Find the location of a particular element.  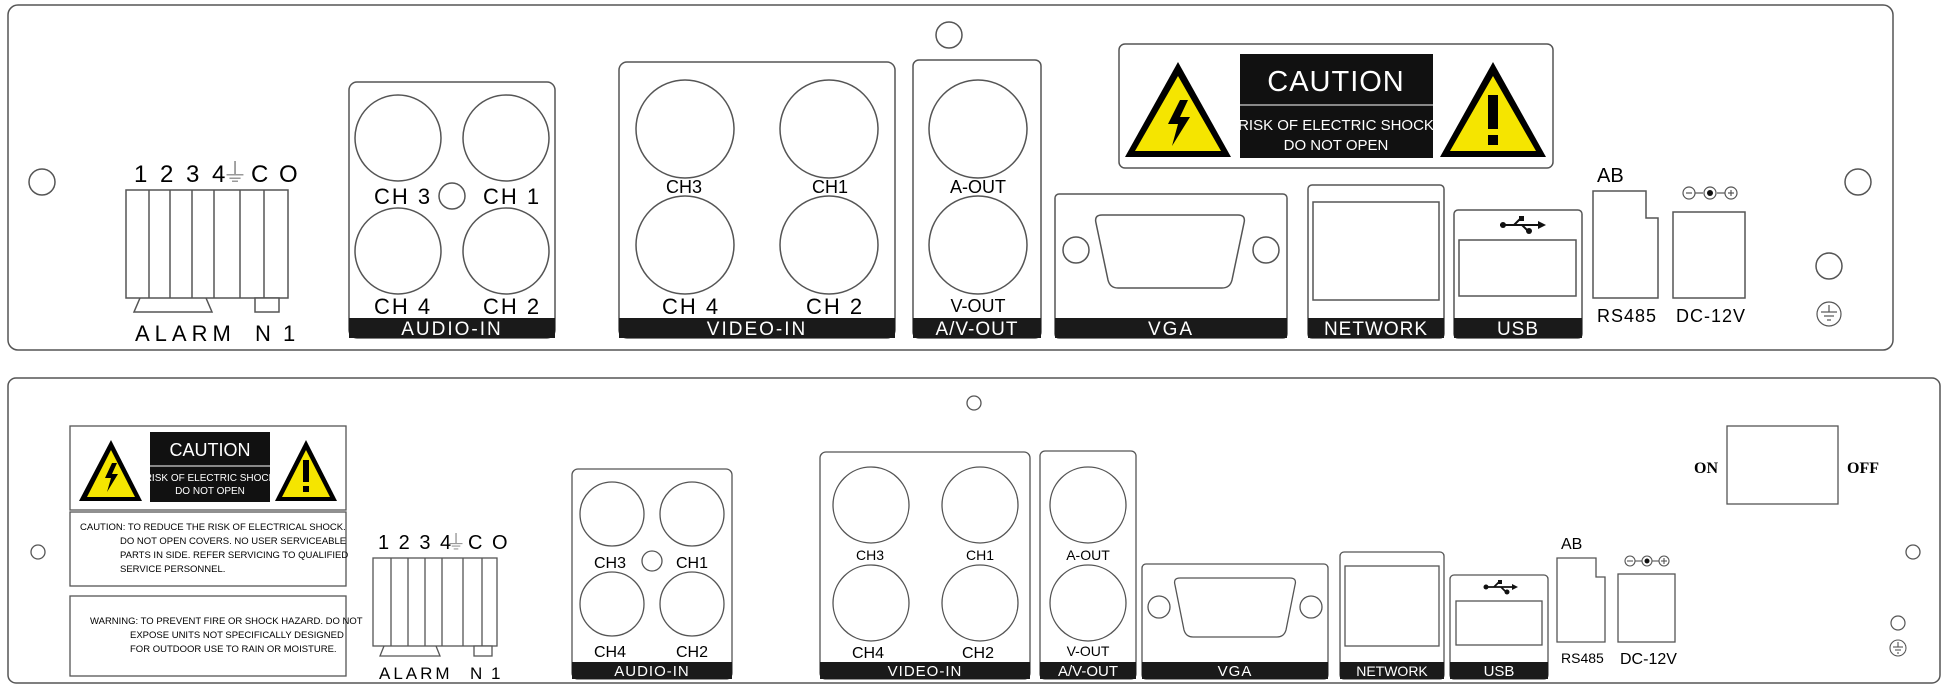

usb-label: USB is located at coordinates (1499, 671).